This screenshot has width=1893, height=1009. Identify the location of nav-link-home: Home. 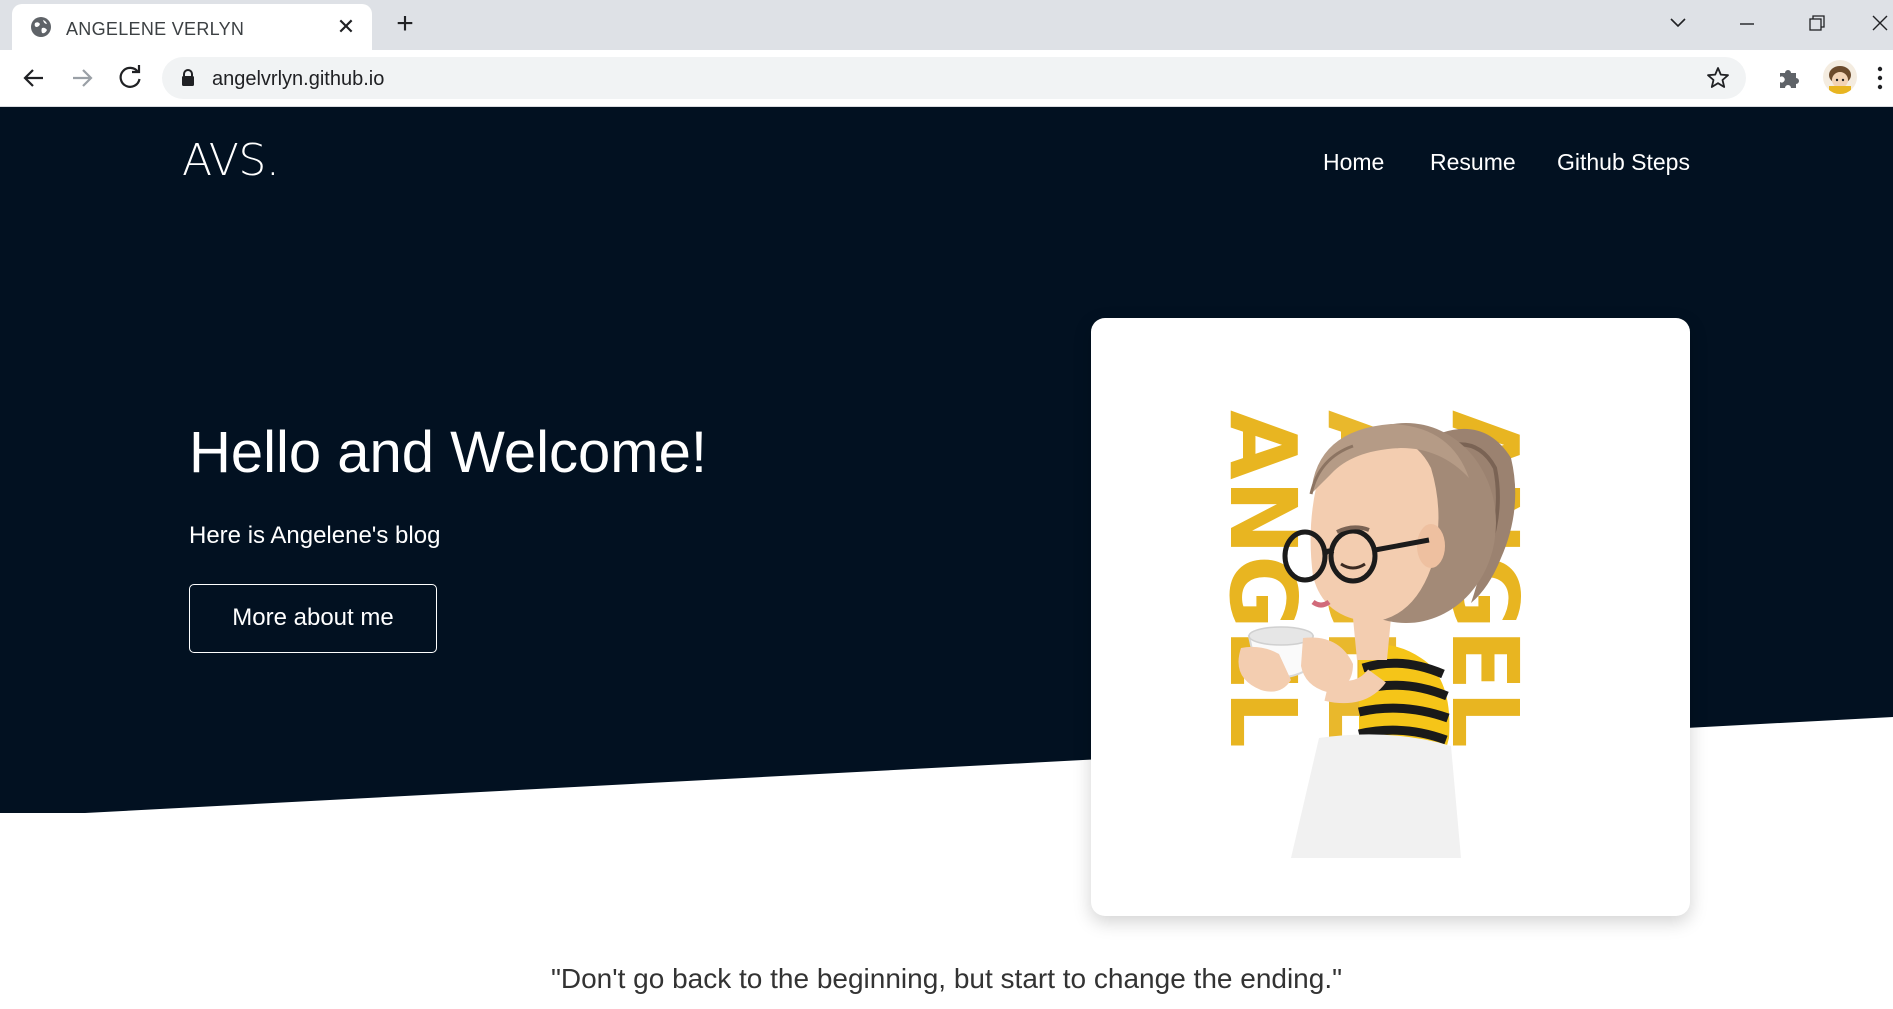
(1353, 162).